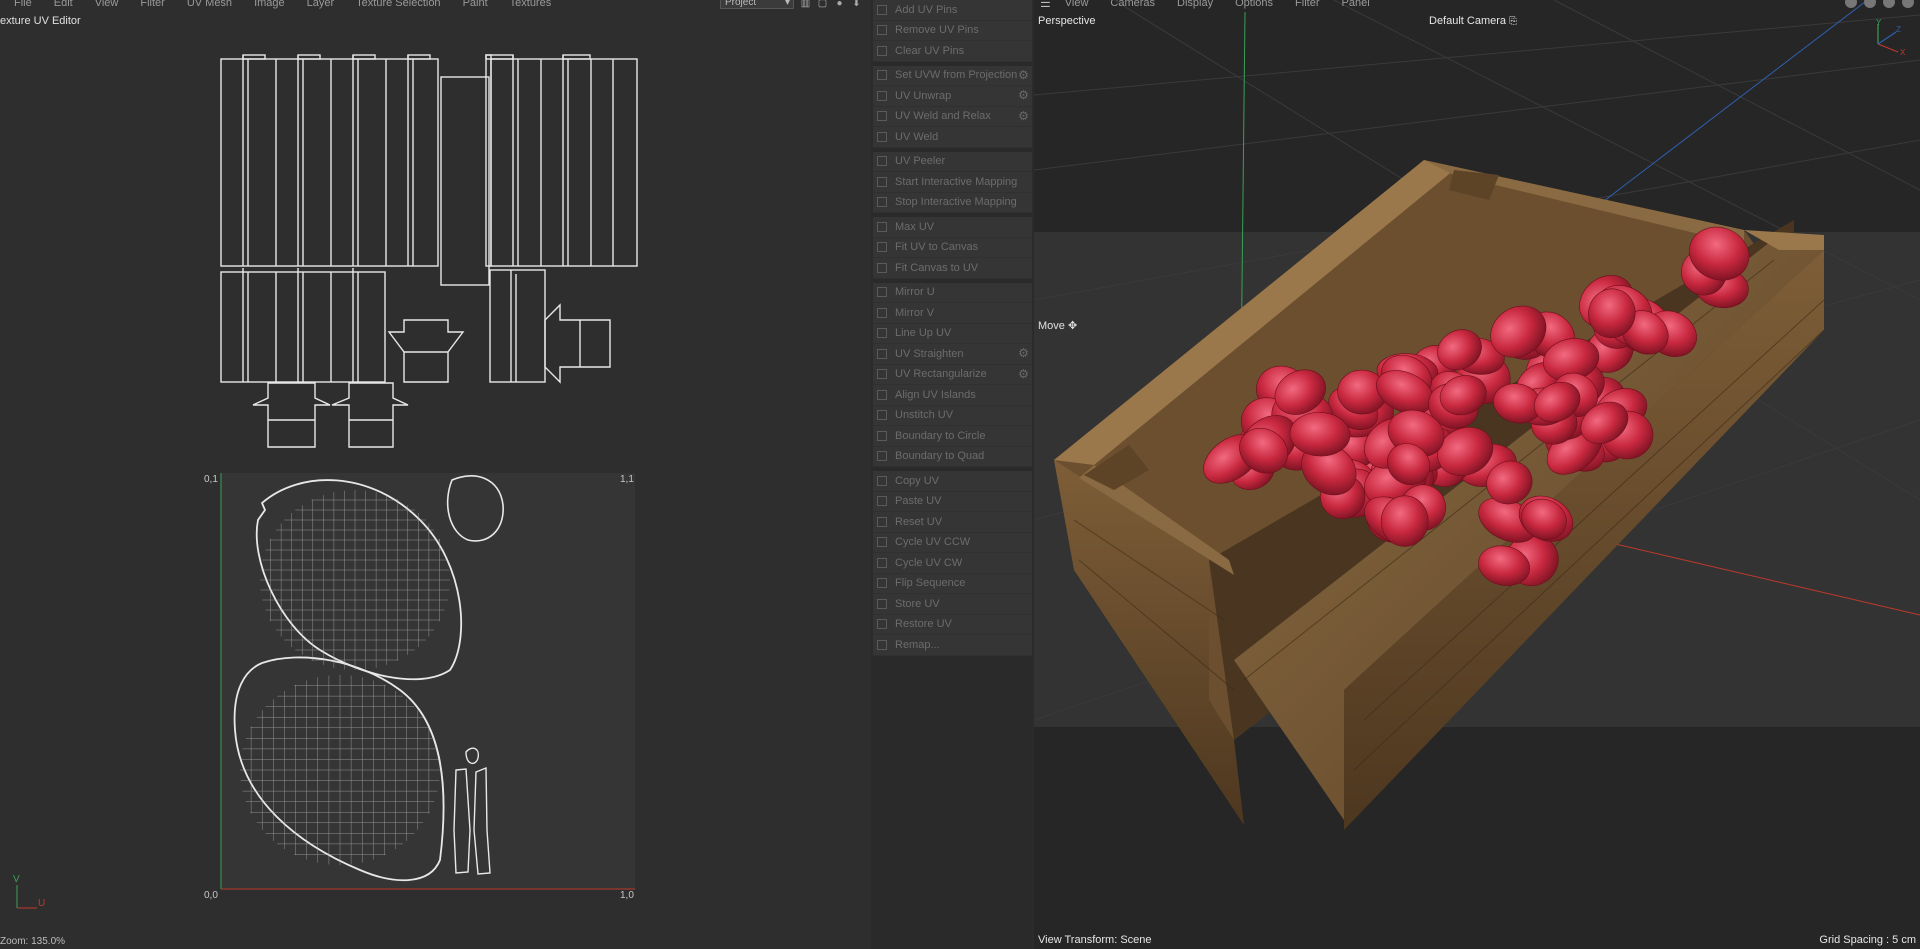  Describe the element at coordinates (952, 10) in the screenshot. I see `uv-command-add-uv-pins: Add UV Pins` at that location.